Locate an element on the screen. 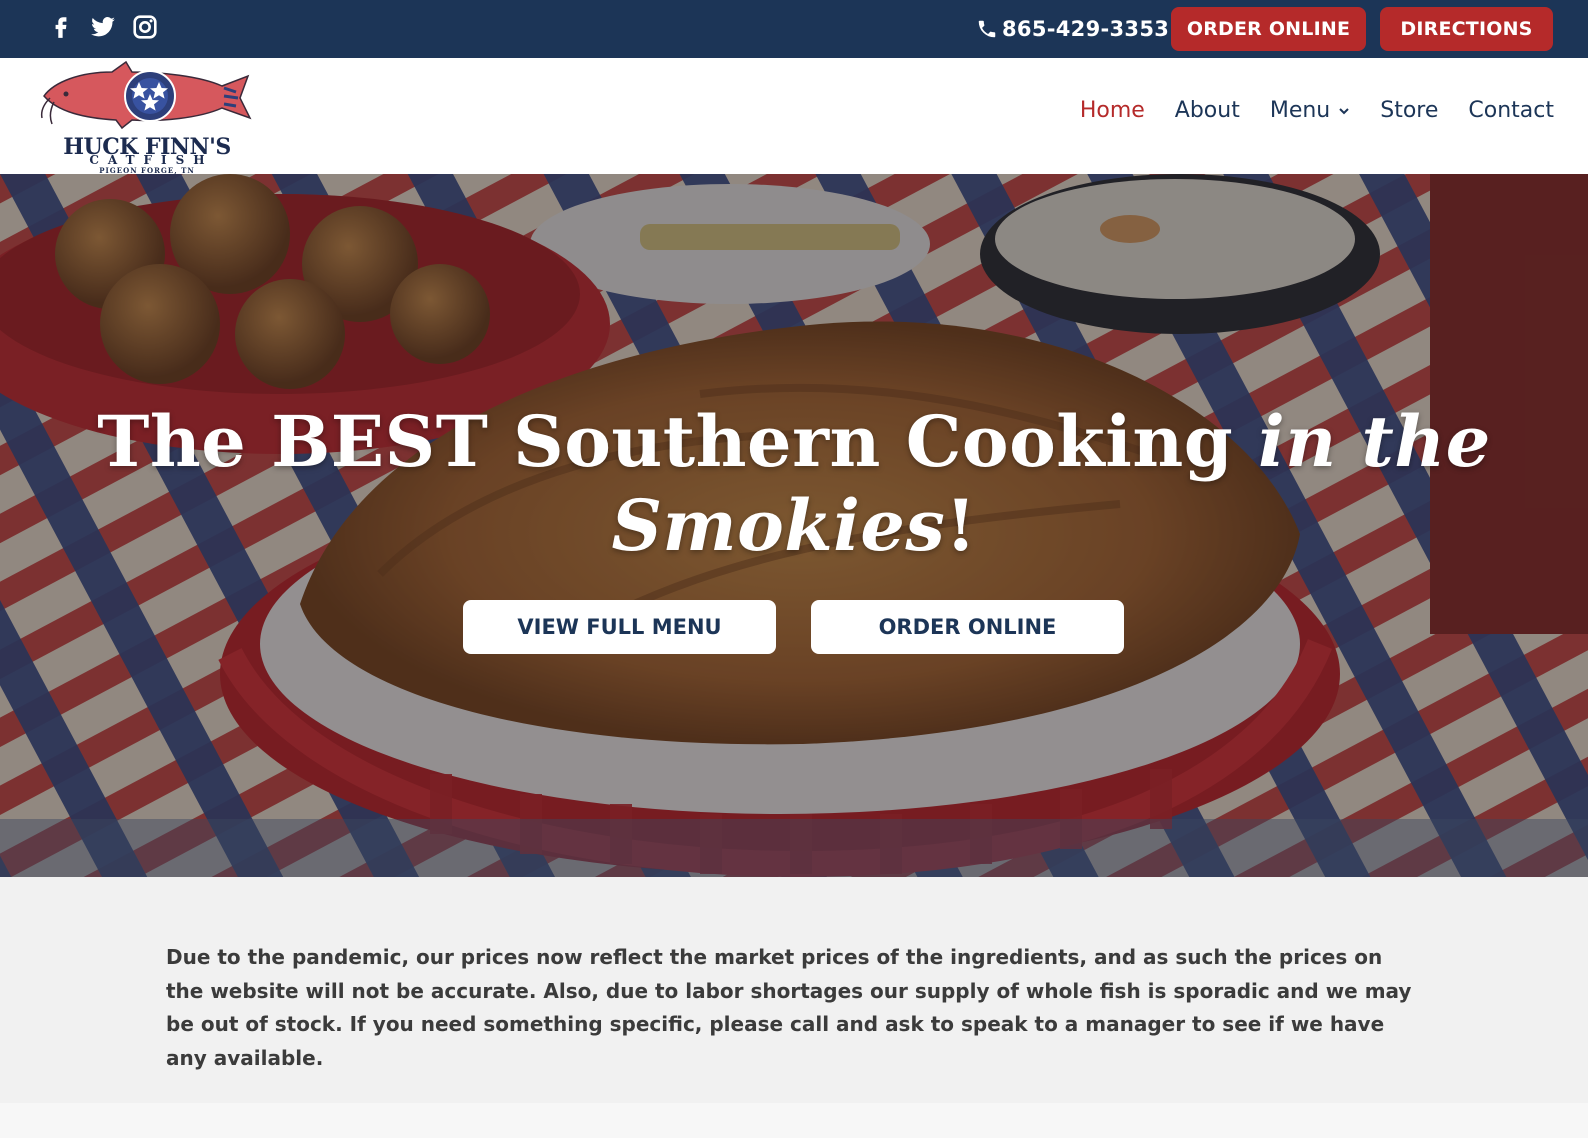 This screenshot has height=1138, width=1588. nav-item-contact: Contact is located at coordinates (1511, 110).